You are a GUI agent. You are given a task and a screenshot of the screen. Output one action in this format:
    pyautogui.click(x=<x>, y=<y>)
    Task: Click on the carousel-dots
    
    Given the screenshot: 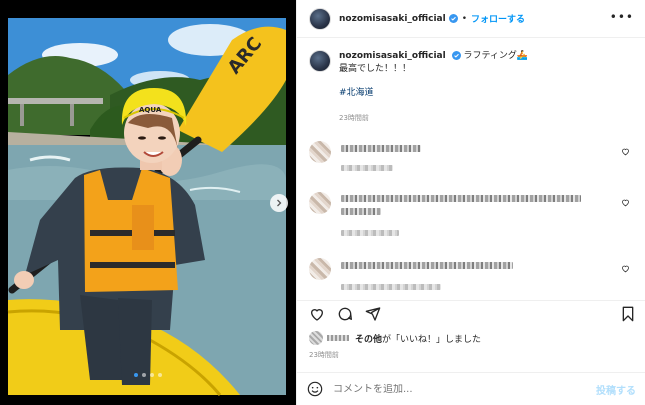 What is the action you would take?
    pyautogui.click(x=148, y=375)
    